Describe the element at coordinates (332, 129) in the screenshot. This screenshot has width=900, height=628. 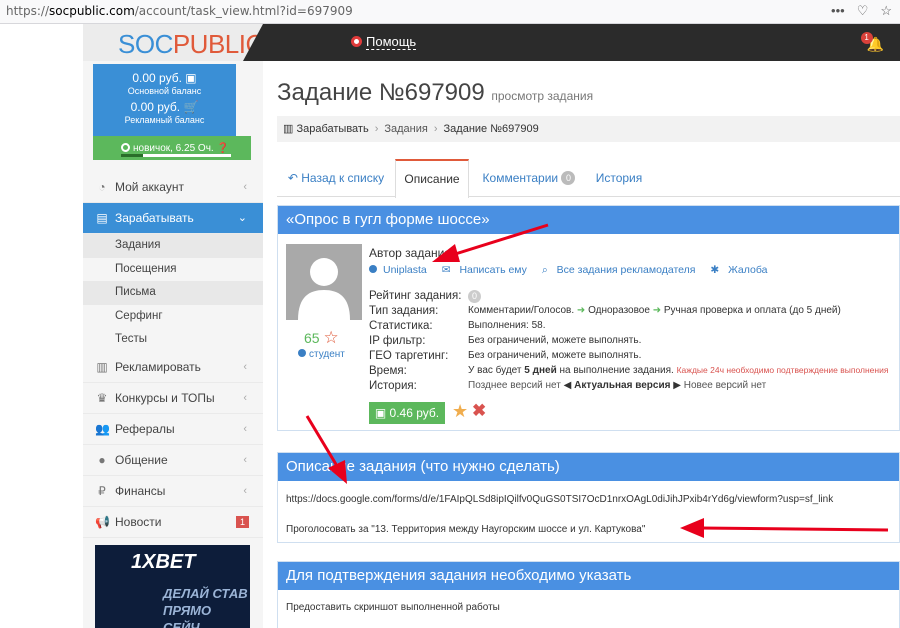
I see `breadcrumb-earn: Зарабатывать` at that location.